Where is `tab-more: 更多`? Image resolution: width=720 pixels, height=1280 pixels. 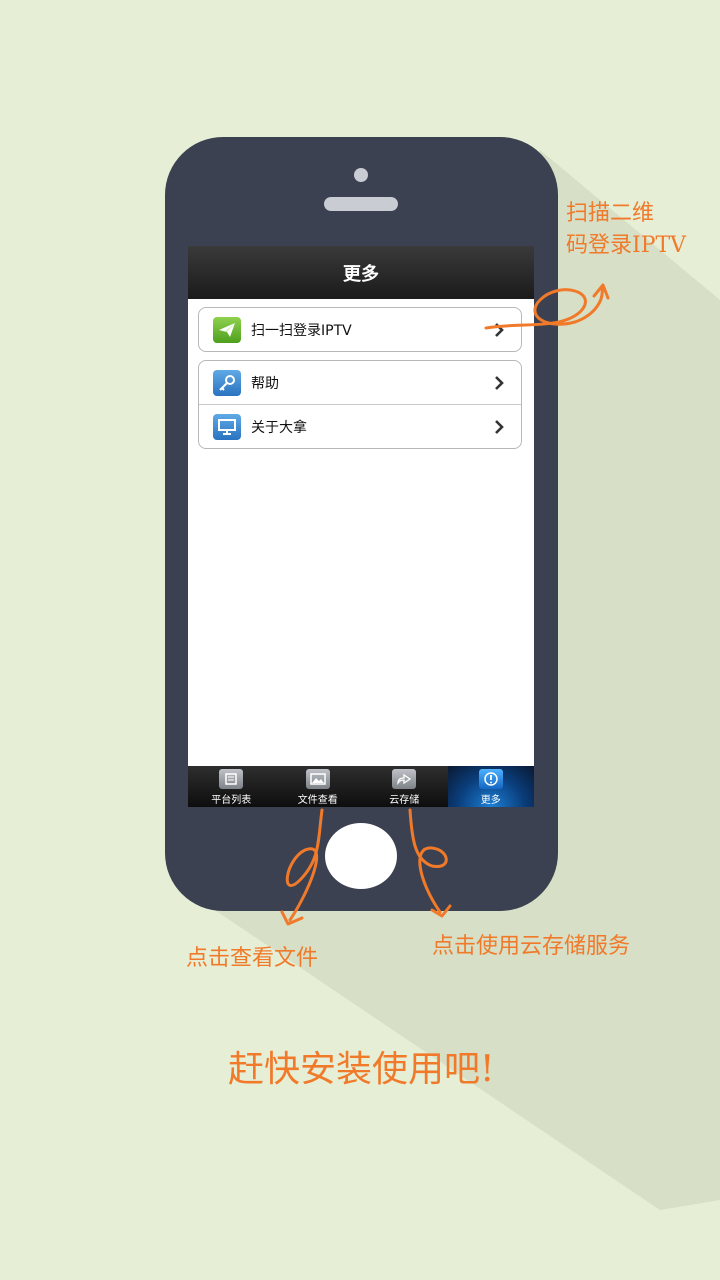 tab-more: 更多 is located at coordinates (490, 786).